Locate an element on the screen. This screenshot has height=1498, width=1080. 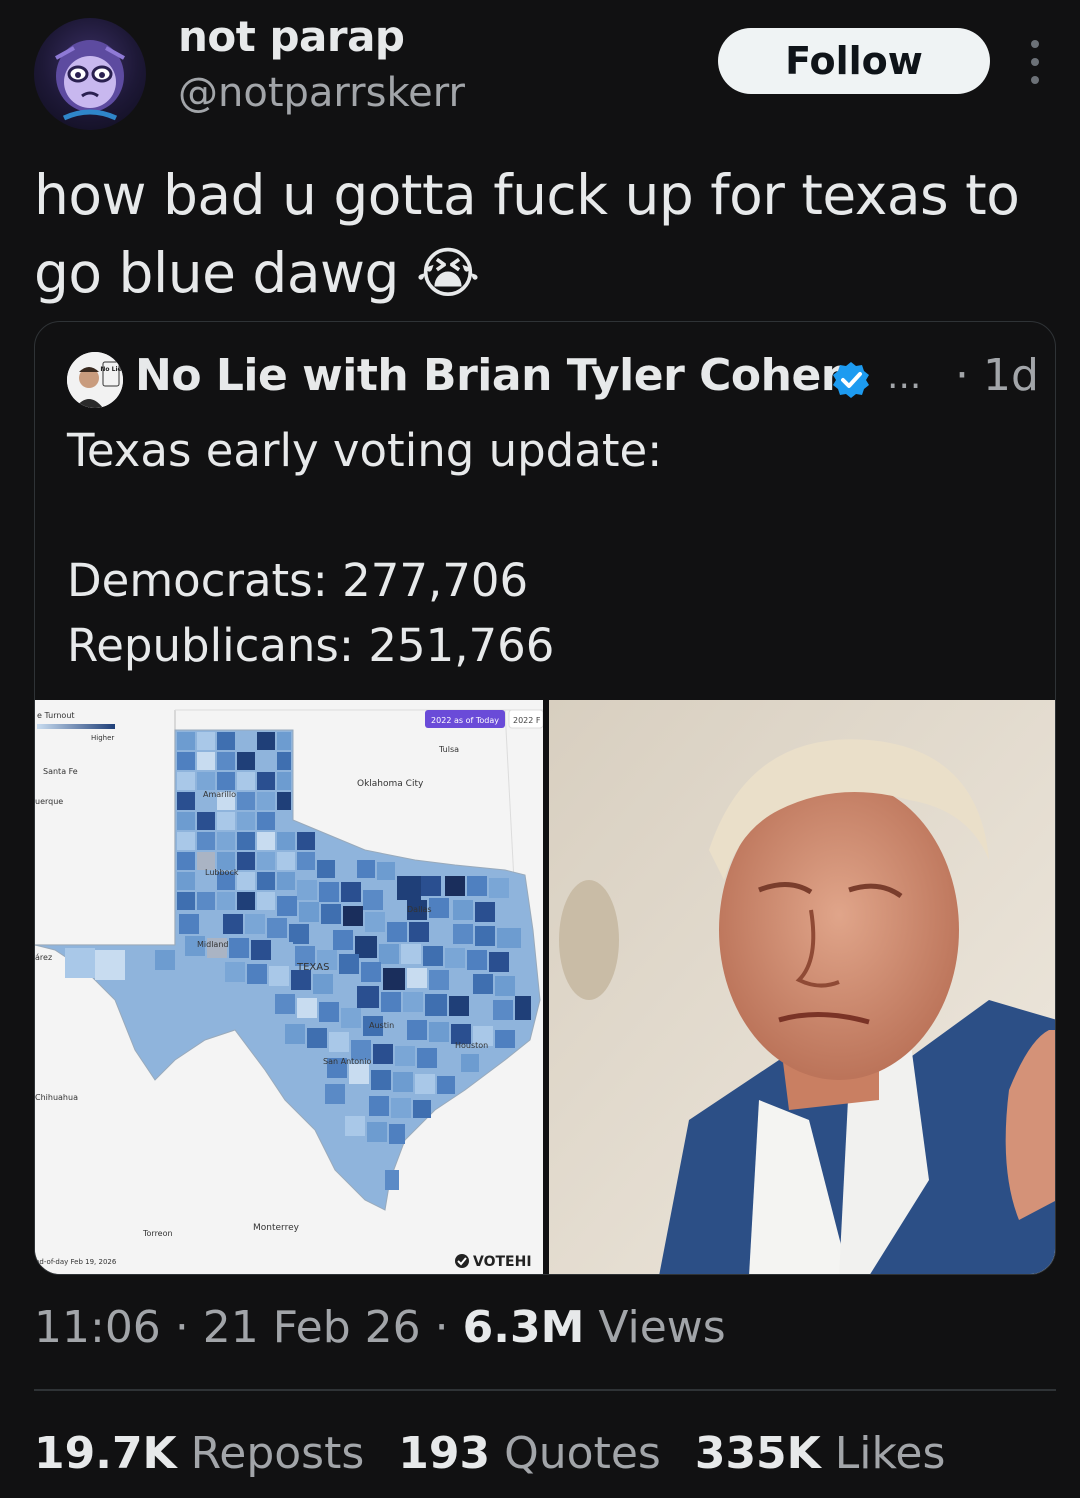
legend-higher: Higher is located at coordinates (102, 738).